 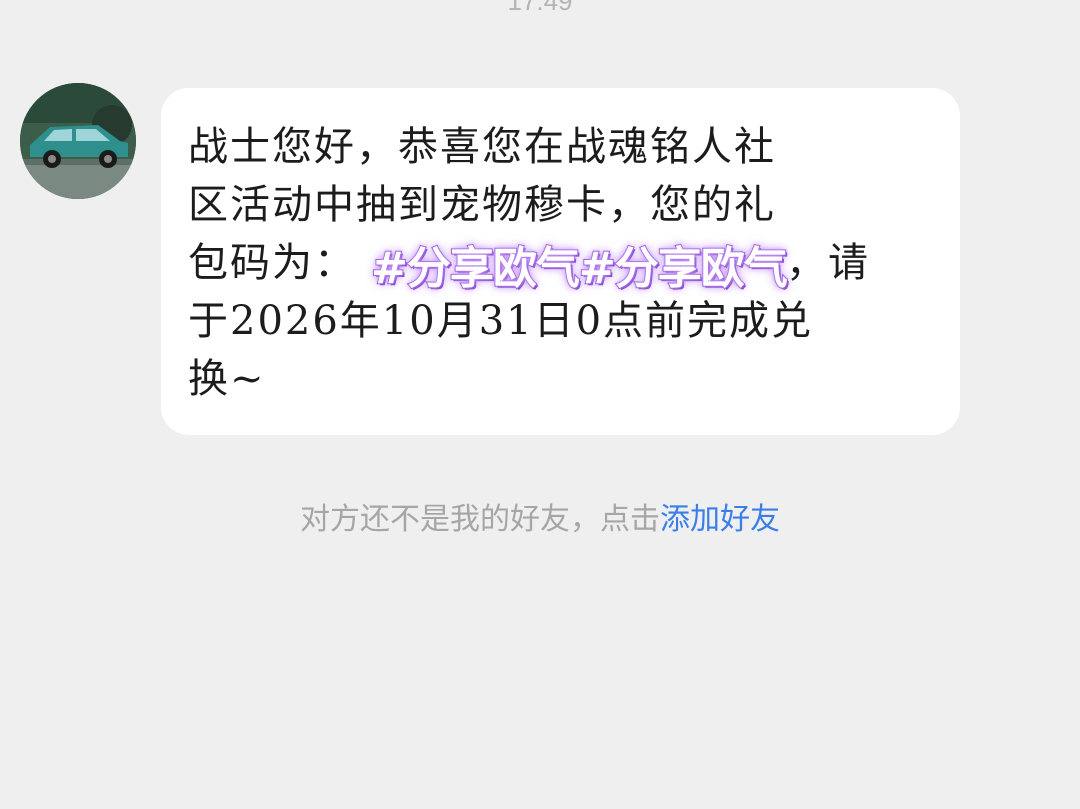 What do you see at coordinates (227, 379) in the screenshot?
I see `message-line-5: 换~` at bounding box center [227, 379].